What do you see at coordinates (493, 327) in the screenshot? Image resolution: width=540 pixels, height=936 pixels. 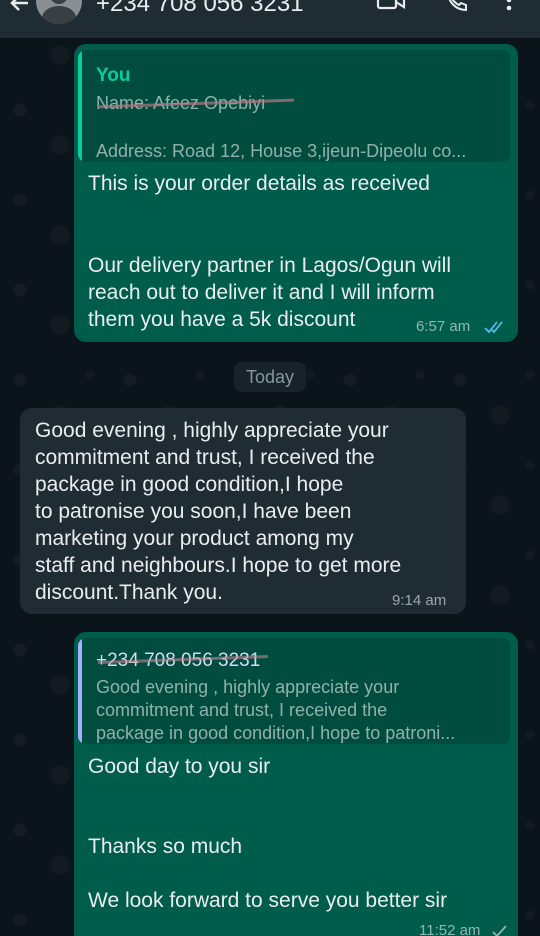 I see `double-check-icon` at bounding box center [493, 327].